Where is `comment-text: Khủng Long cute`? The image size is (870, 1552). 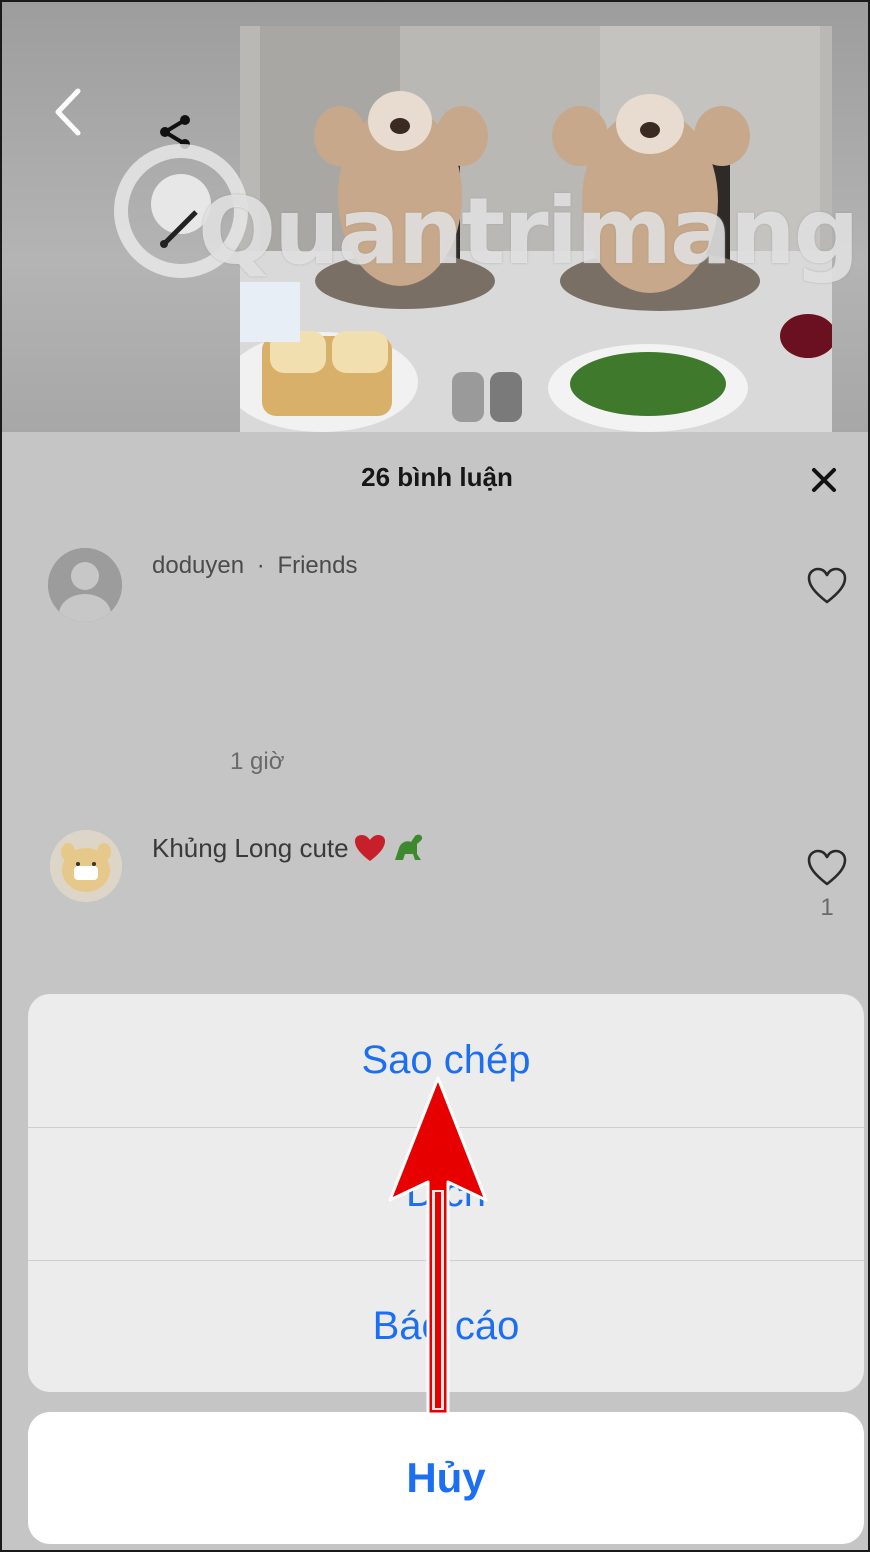
comment-text: Khủng Long cute is located at coordinates (289, 848).